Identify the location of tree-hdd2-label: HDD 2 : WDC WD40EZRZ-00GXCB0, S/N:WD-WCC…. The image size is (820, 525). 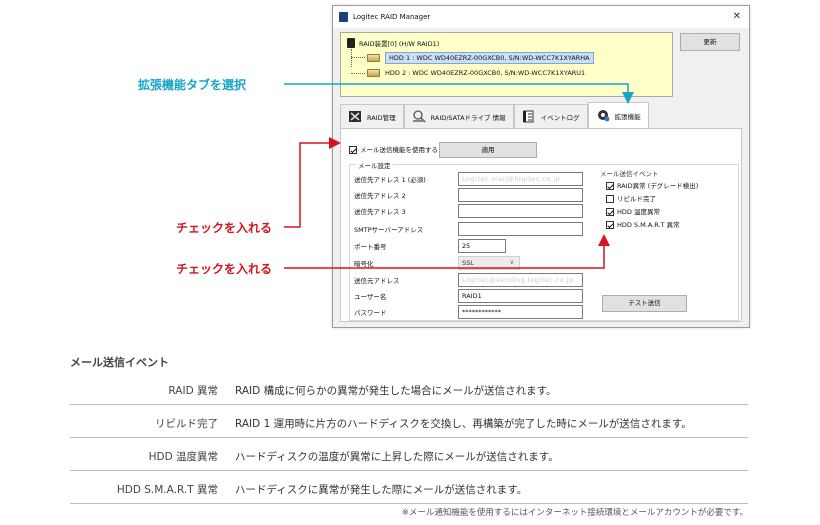
(485, 73).